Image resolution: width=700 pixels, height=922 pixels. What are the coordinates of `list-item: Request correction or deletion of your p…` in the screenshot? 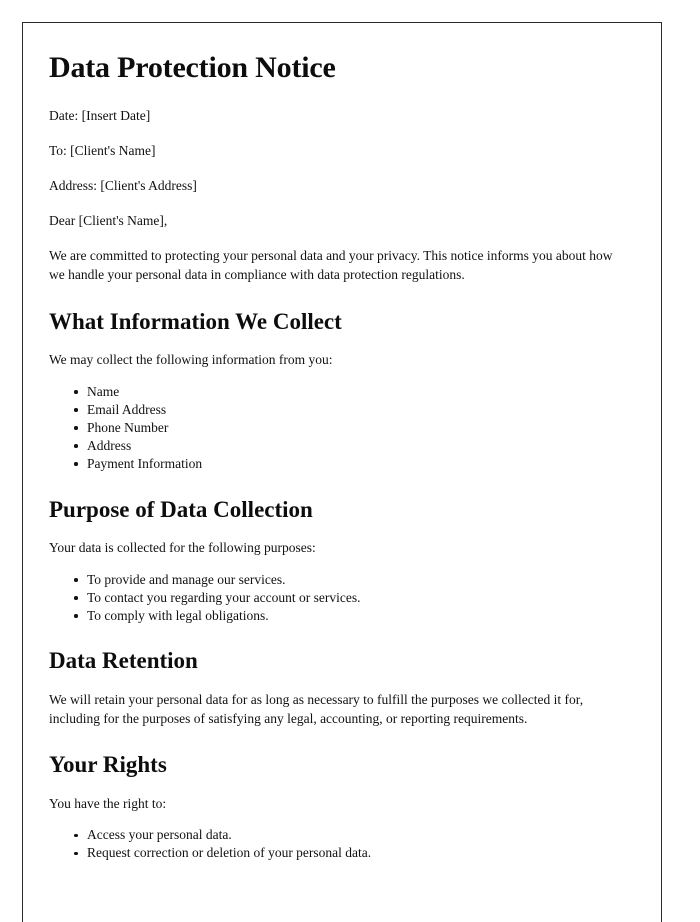 It's located at (349, 853).